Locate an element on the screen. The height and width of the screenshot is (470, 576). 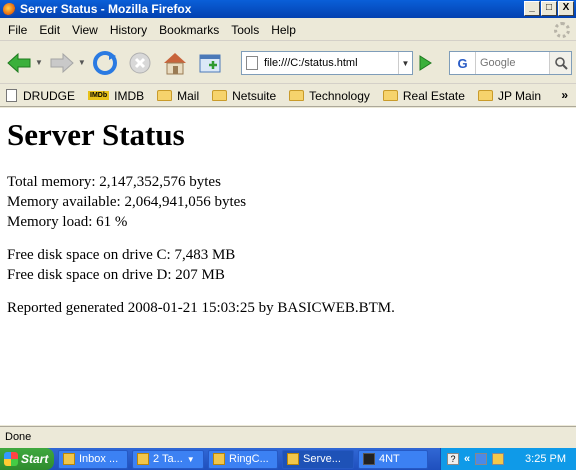
clock: 3:25 PM is located at coordinates (545, 459).